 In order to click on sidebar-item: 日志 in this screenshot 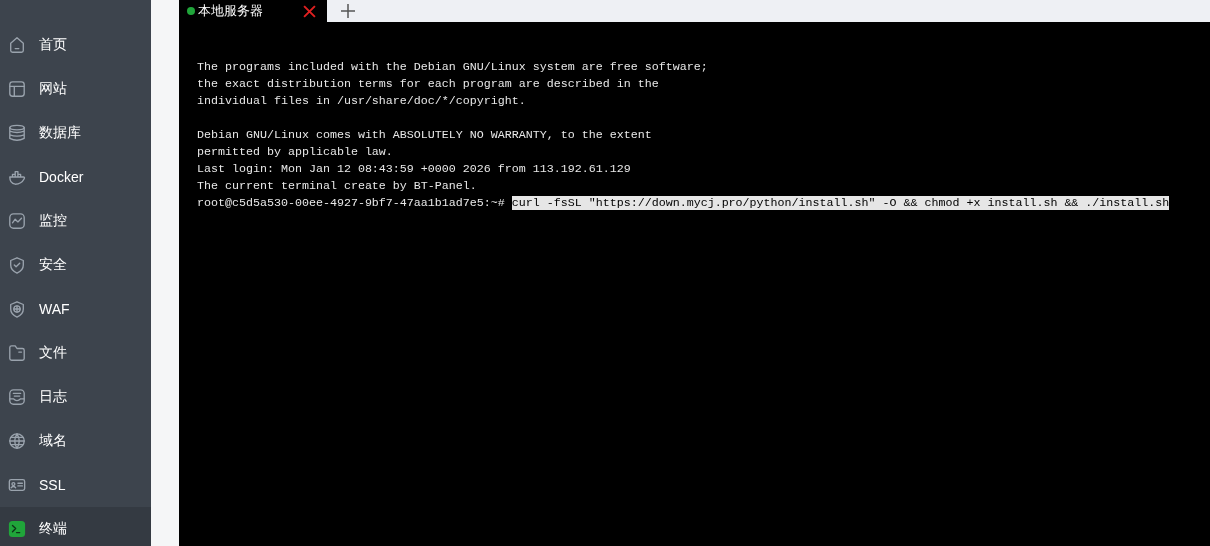, I will do `click(75, 397)`.